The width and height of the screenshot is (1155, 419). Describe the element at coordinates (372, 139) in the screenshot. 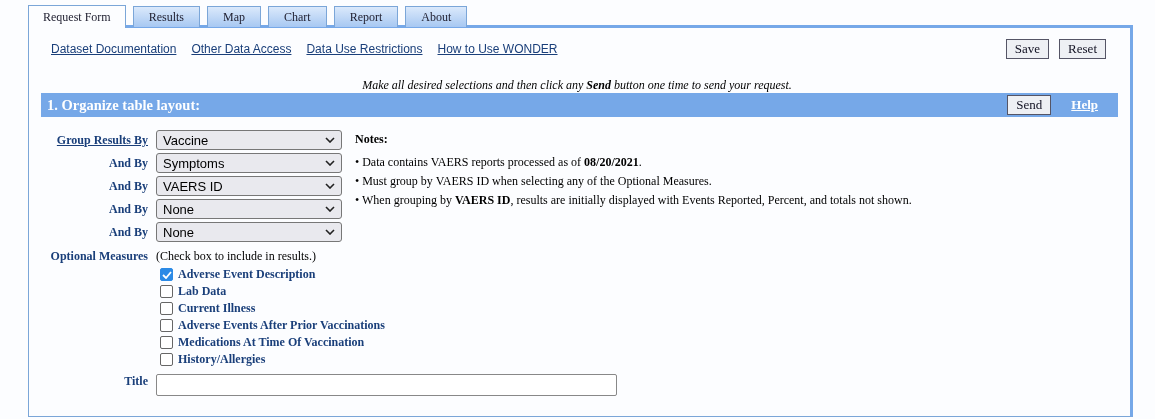

I see `notes-heading: Notes:` at that location.